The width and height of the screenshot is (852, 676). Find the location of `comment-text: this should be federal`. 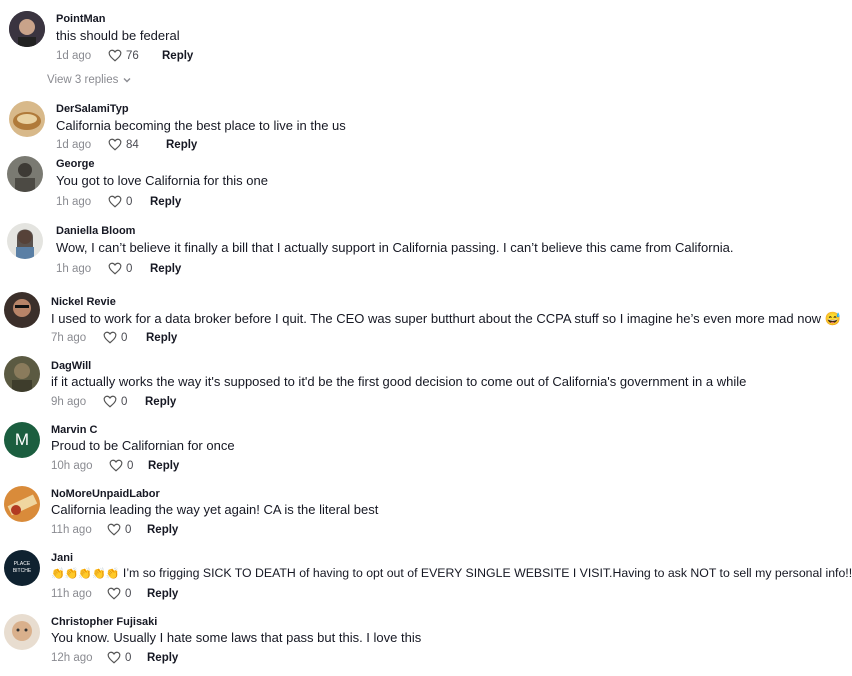

comment-text: this should be federal is located at coordinates (118, 35).